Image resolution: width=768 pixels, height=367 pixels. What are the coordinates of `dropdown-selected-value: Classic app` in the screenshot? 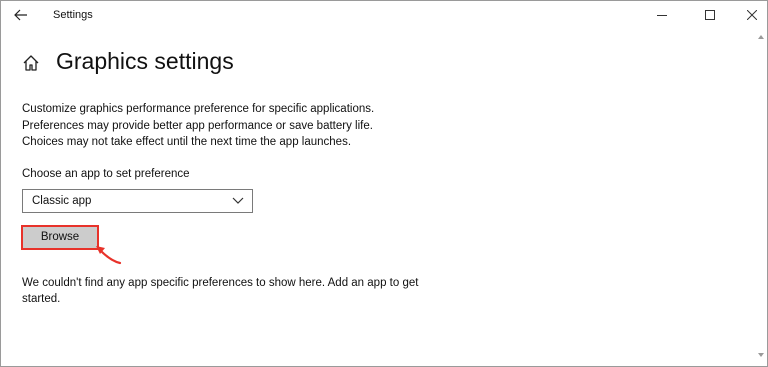 It's located at (62, 201).